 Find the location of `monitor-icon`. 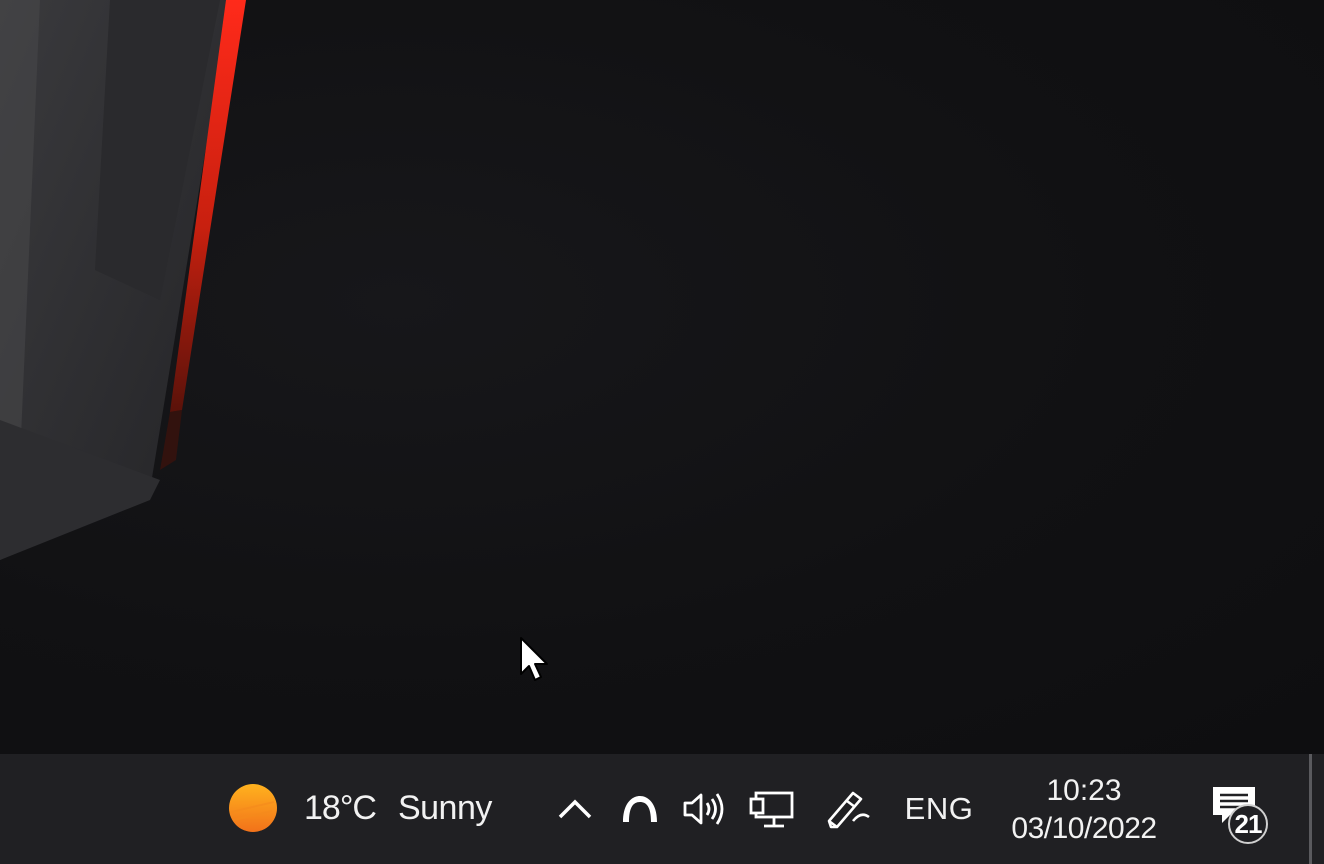

monitor-icon is located at coordinates (771, 809).